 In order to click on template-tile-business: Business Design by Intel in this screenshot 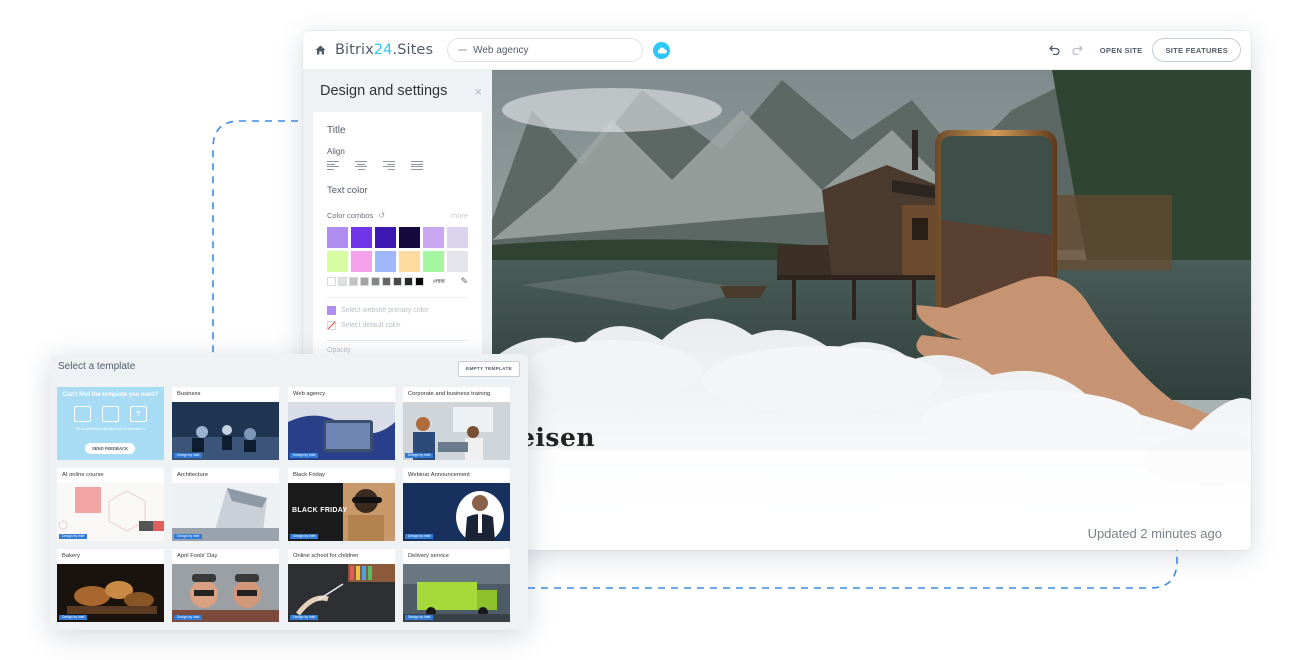, I will do `click(225, 423)`.